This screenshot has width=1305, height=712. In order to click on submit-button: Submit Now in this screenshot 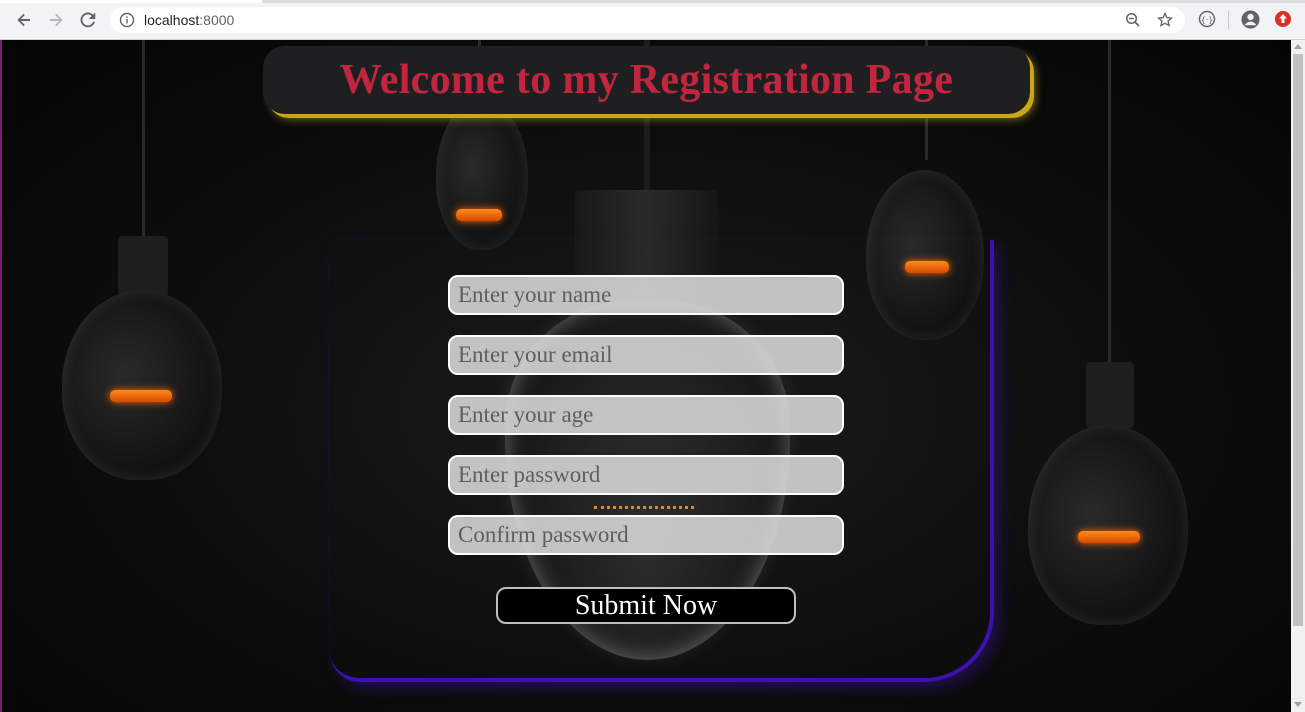, I will do `click(646, 605)`.